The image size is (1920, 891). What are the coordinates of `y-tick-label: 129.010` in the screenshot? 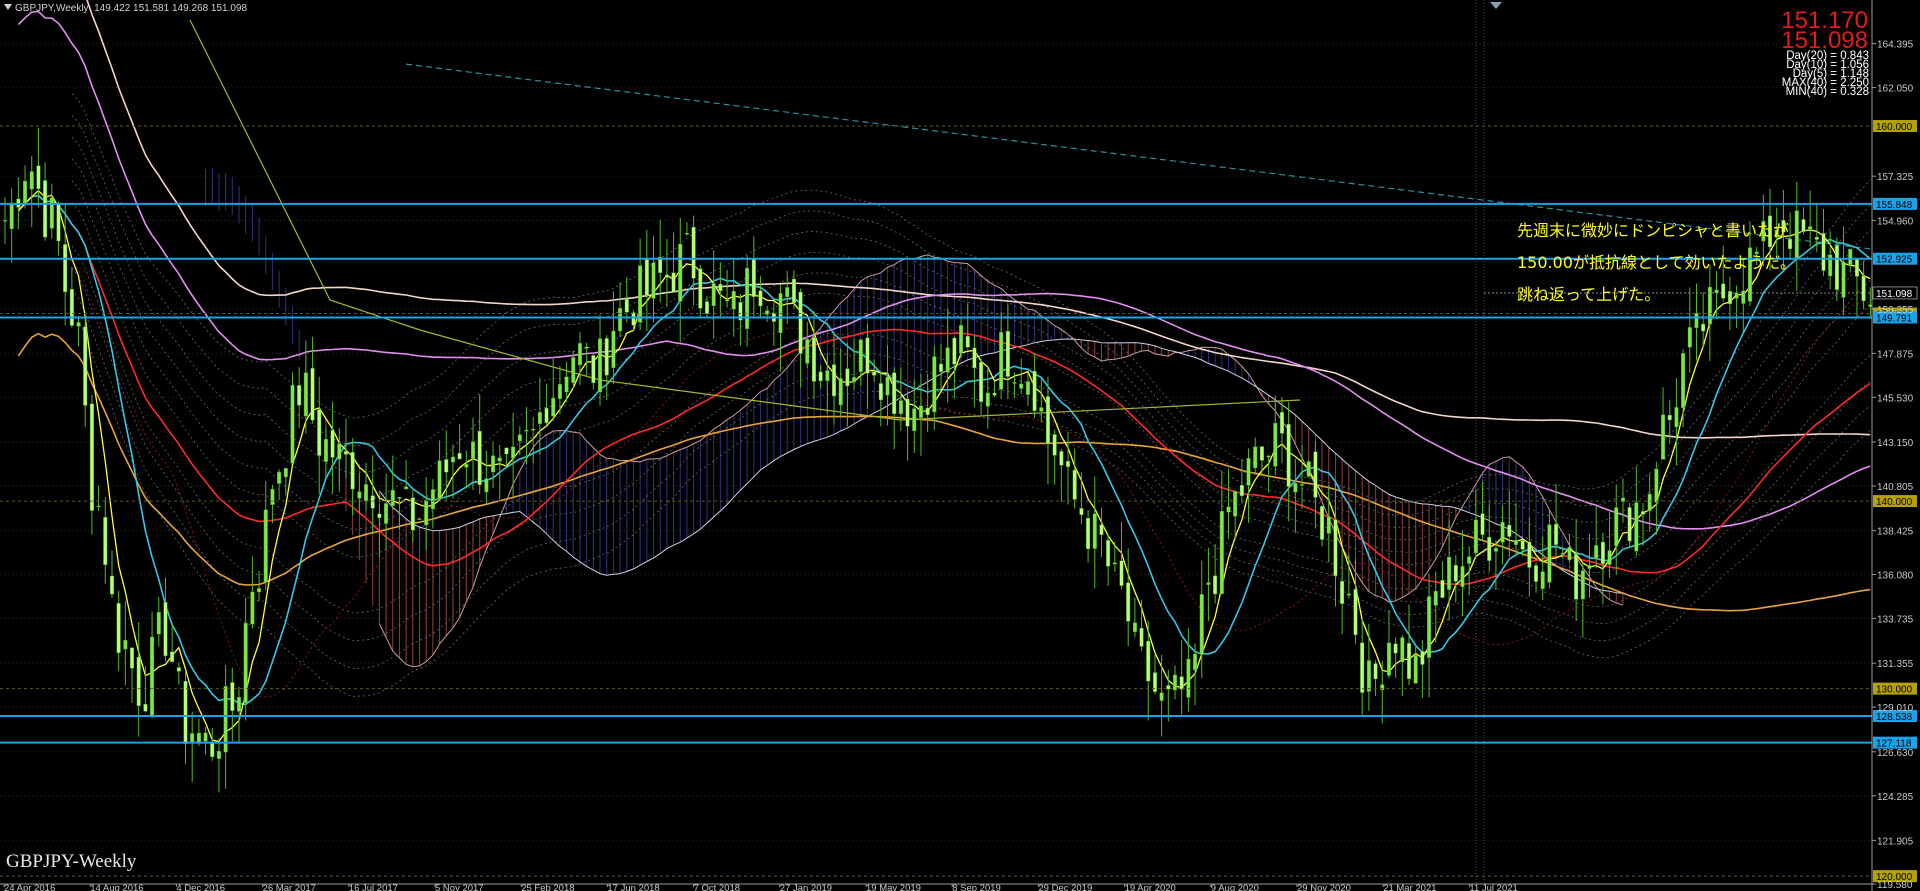 It's located at (1895, 708).